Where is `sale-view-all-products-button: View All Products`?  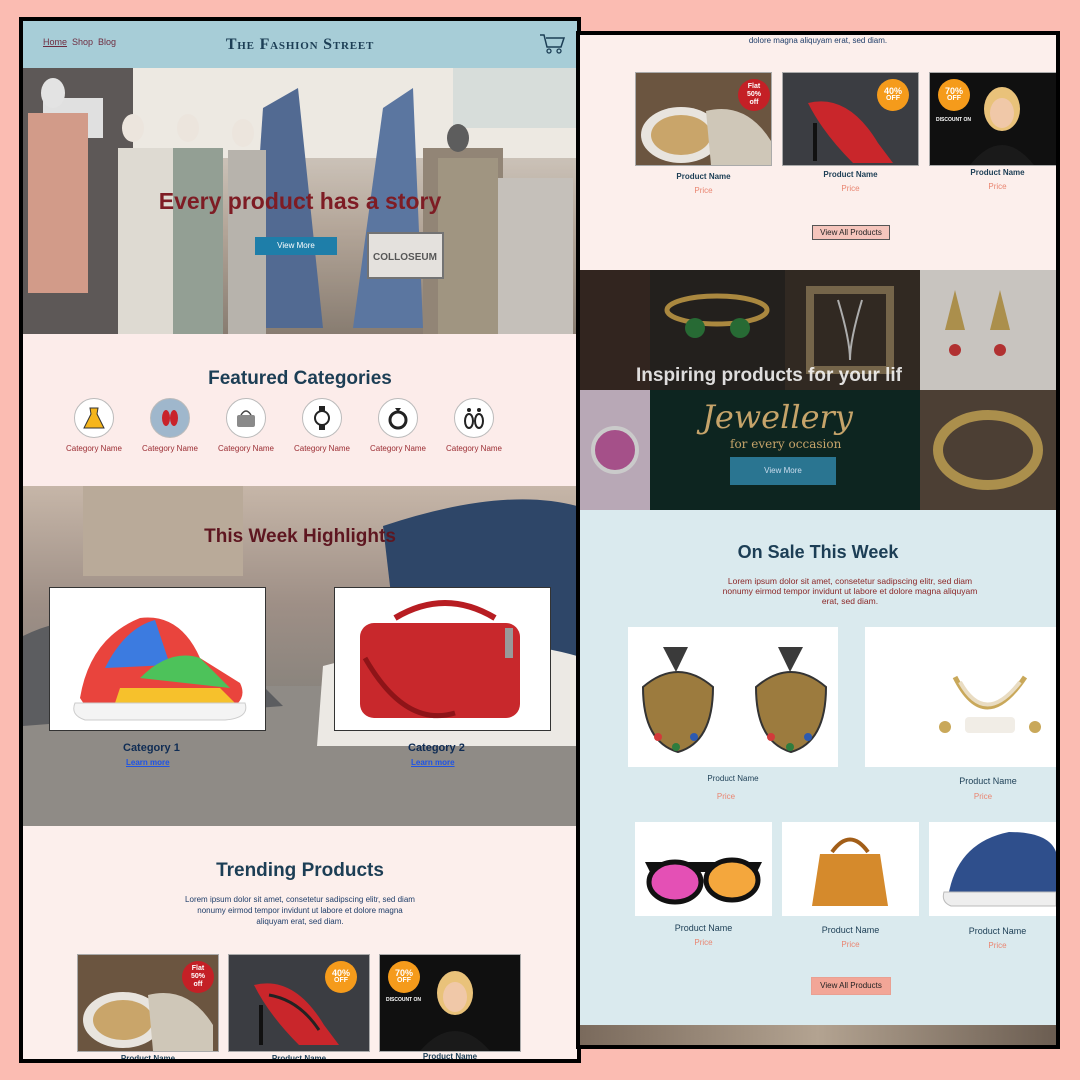
sale-view-all-products-button: View All Products is located at coordinates (851, 986).